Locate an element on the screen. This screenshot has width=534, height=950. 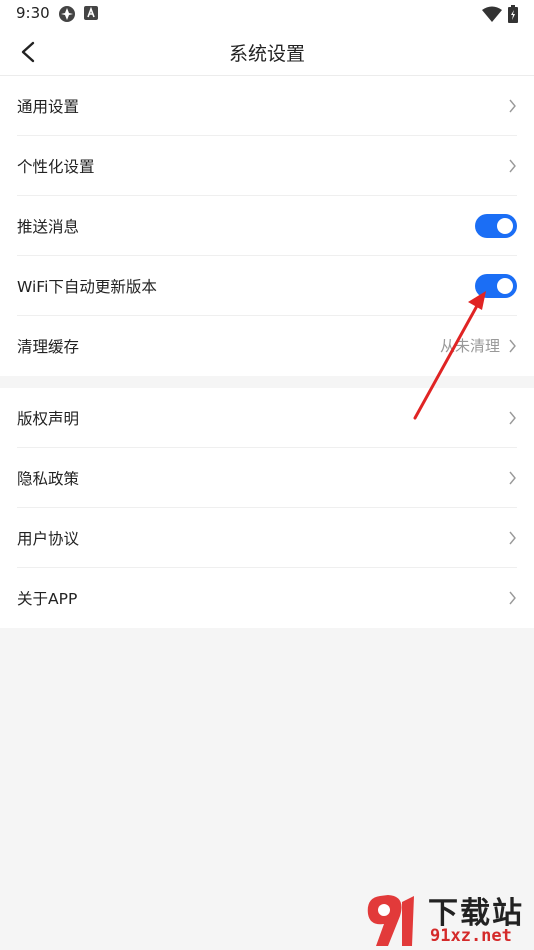
status-bar: 9:30 is located at coordinates (267, 14).